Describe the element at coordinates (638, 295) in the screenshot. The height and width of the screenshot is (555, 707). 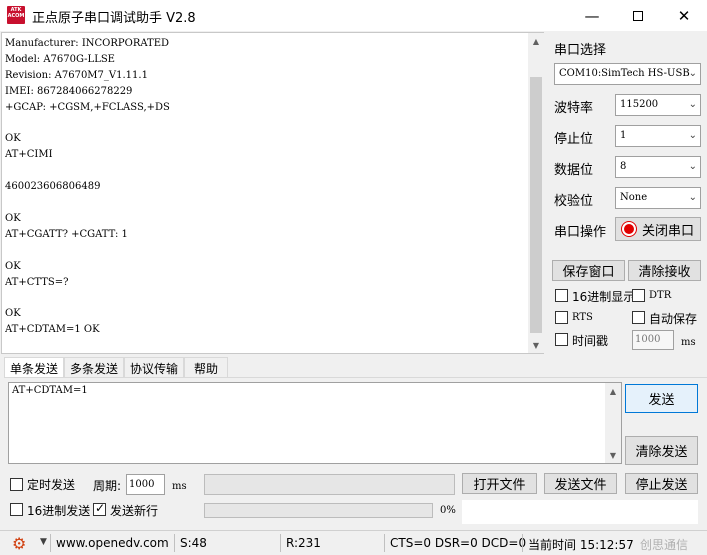
I see `dtr-checkbox` at that location.